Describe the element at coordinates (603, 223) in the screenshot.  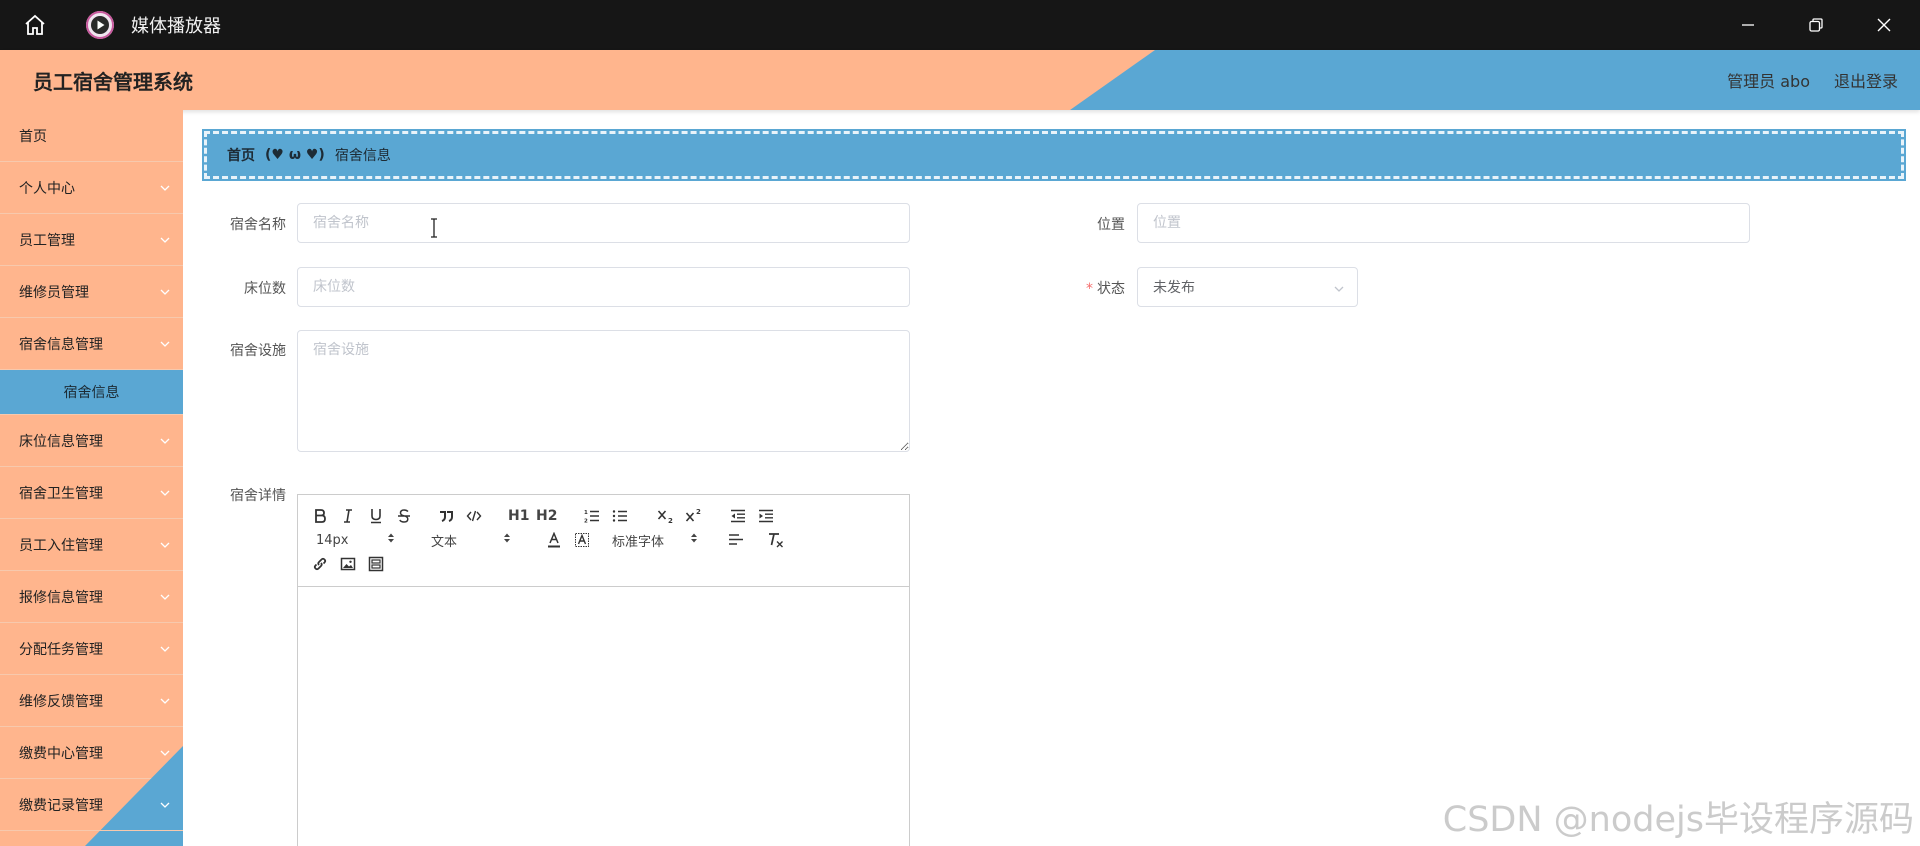
I see `dorm-name-input` at that location.